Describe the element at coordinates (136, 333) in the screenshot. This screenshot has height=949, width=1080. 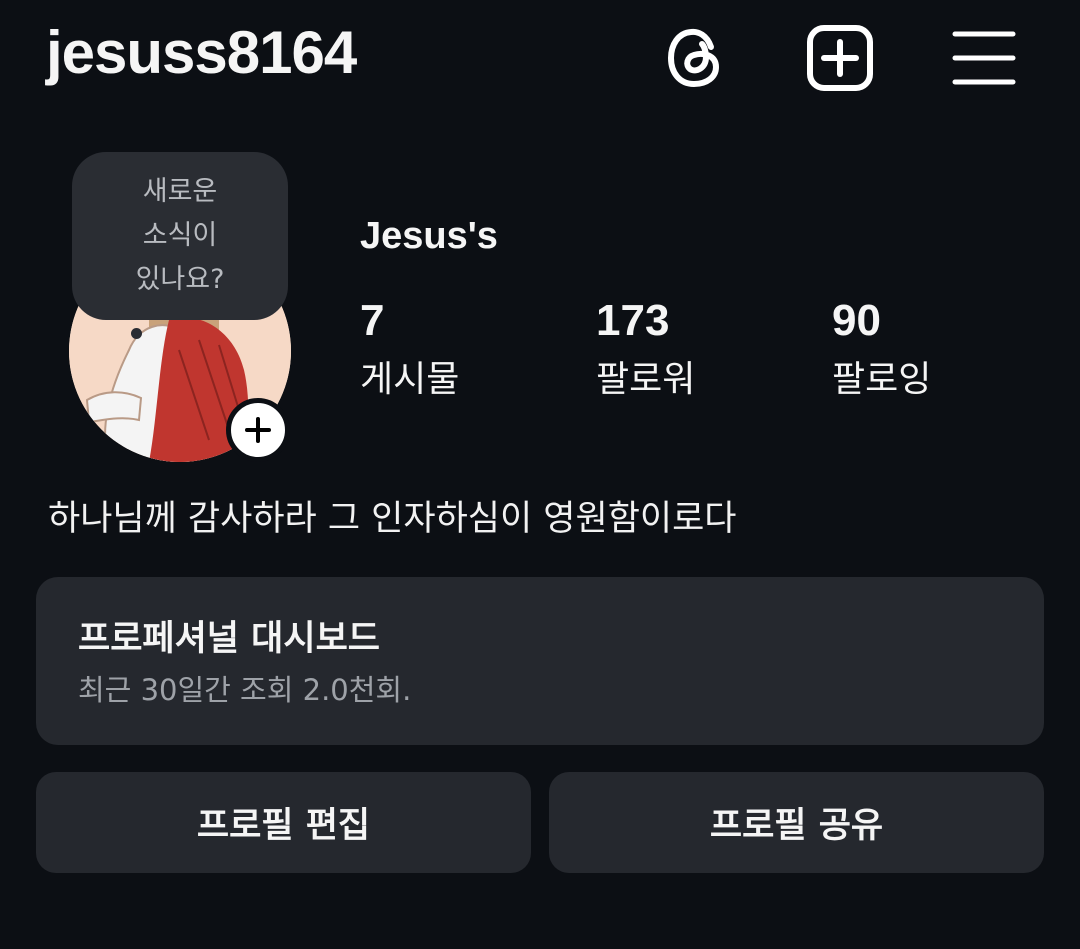
I see `note-bubble-tail` at that location.